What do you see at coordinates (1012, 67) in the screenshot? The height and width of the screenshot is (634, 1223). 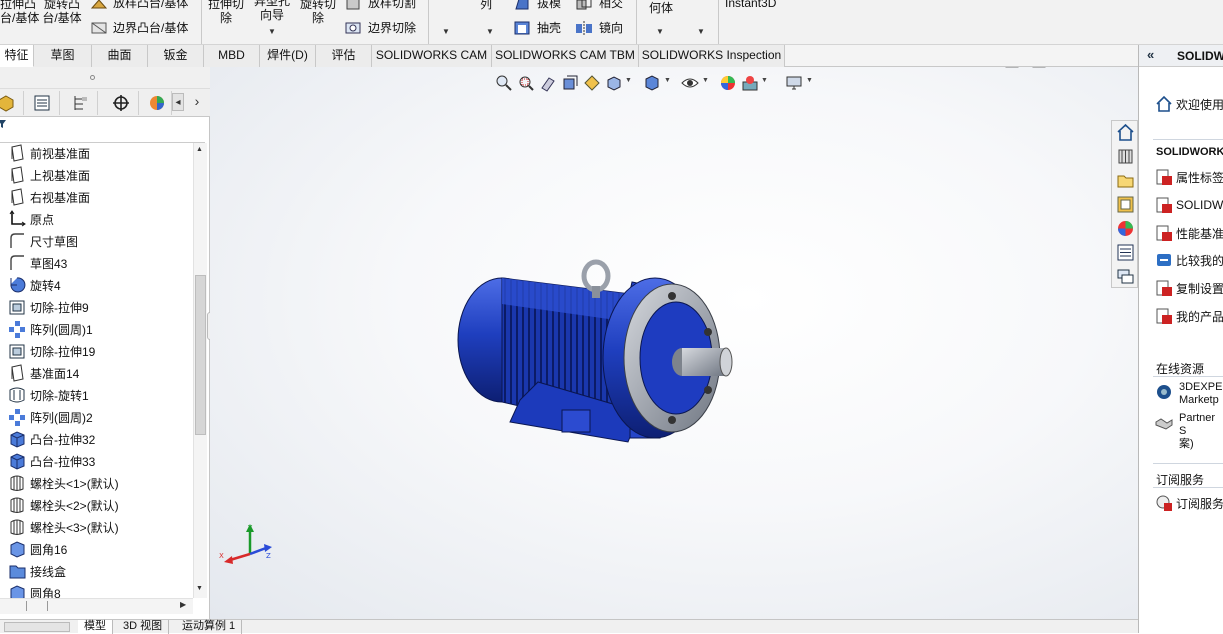 I see `tile-left-icon` at bounding box center [1012, 67].